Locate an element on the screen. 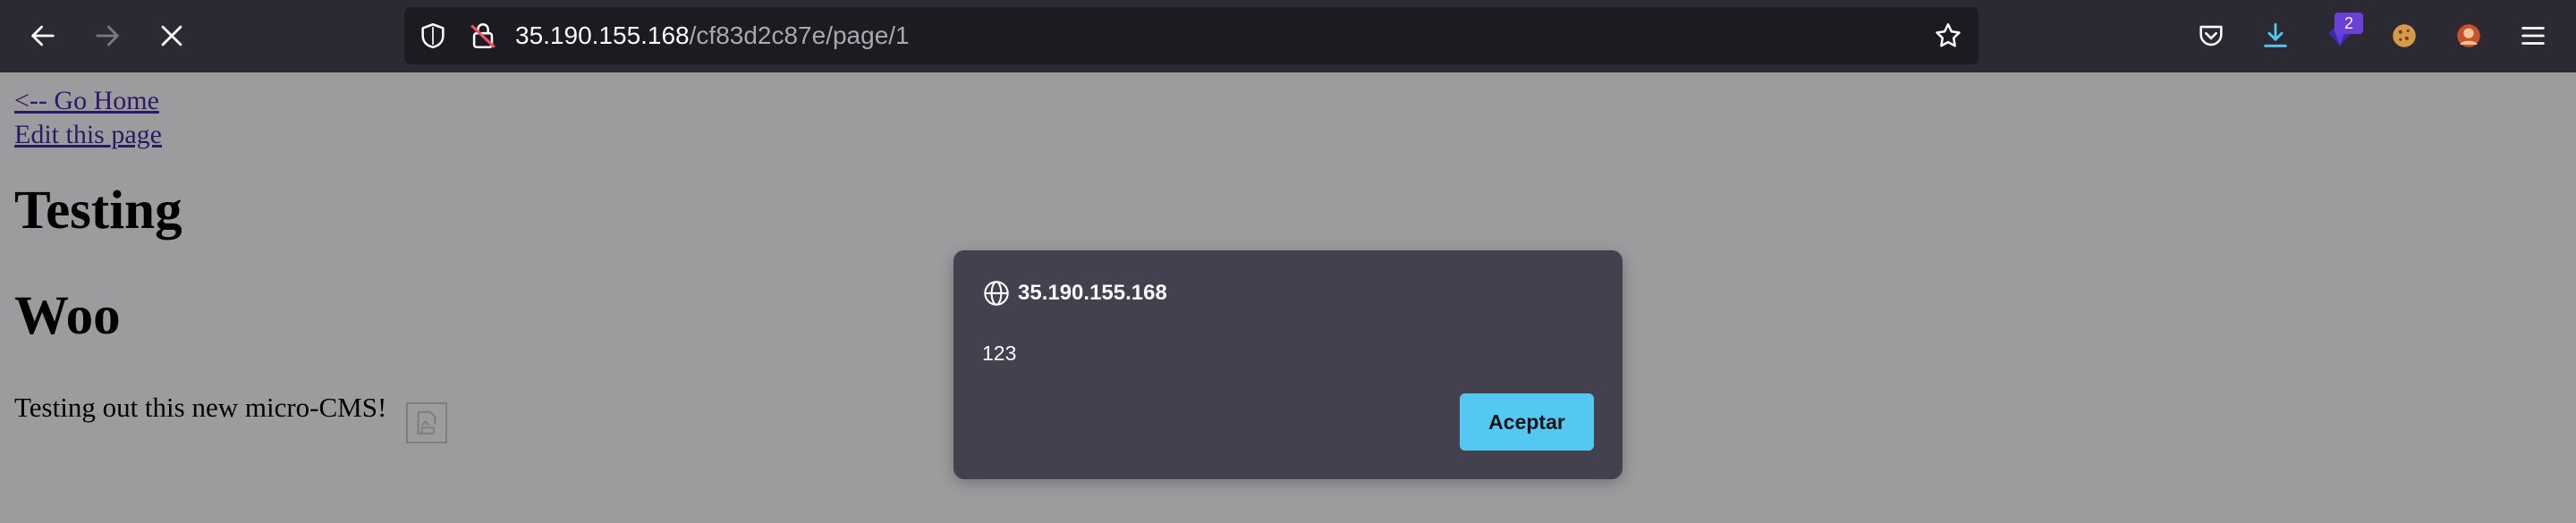 This screenshot has width=2576, height=523. url-path: /cf83d2c87e/page/1 is located at coordinates (799, 35).